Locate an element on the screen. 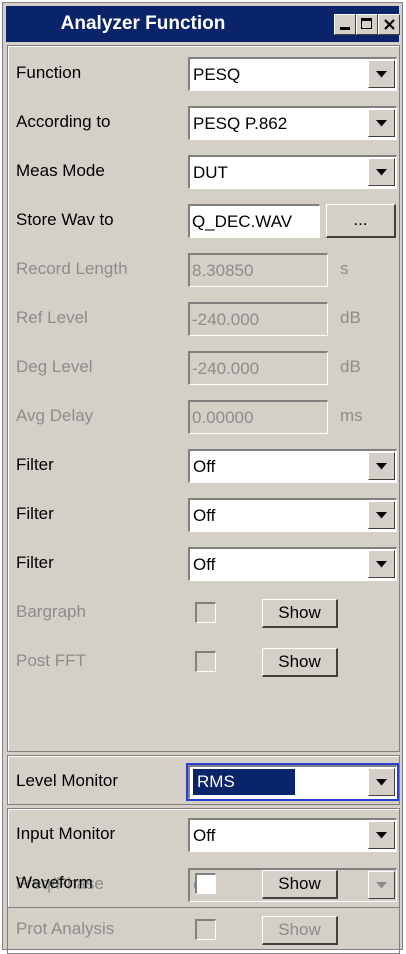  bargraph-row: Bargraph Show is located at coordinates (203, 612).